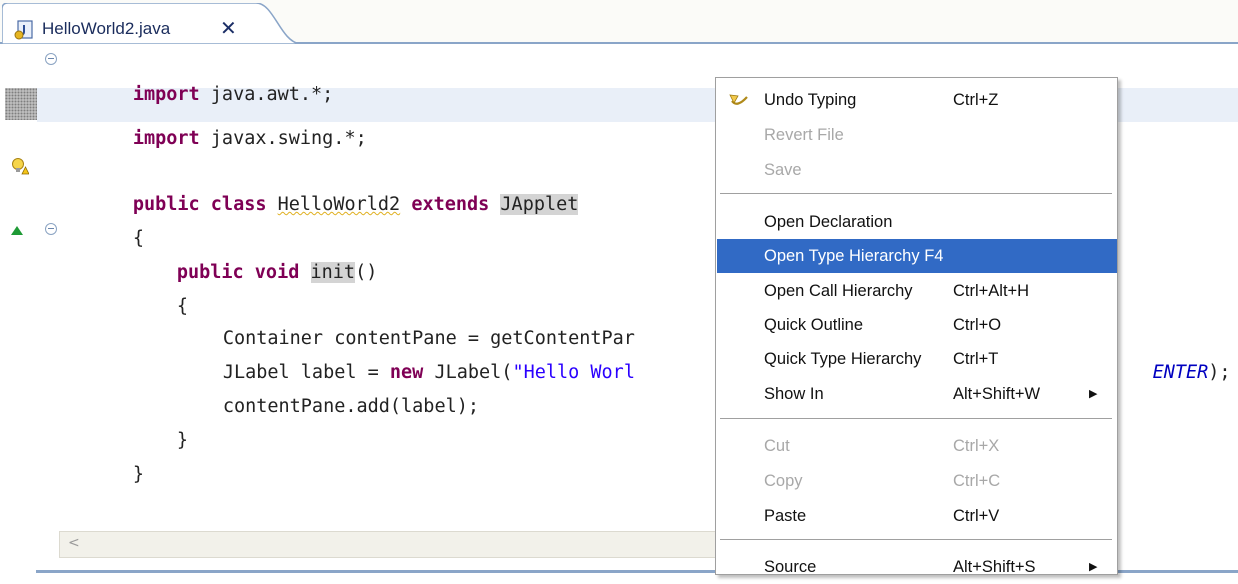 The image size is (1238, 584). I want to click on menu-item-save: Save, so click(917, 170).